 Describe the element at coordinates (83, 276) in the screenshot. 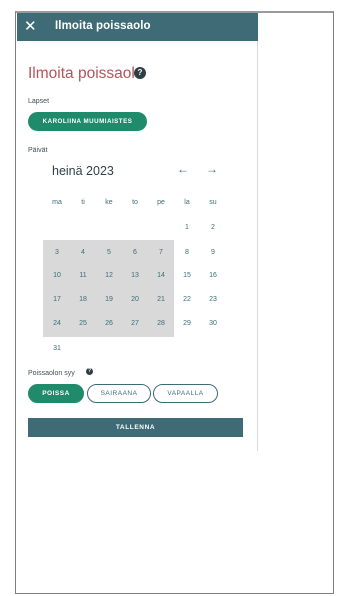

I see `calendar-day: 11` at that location.